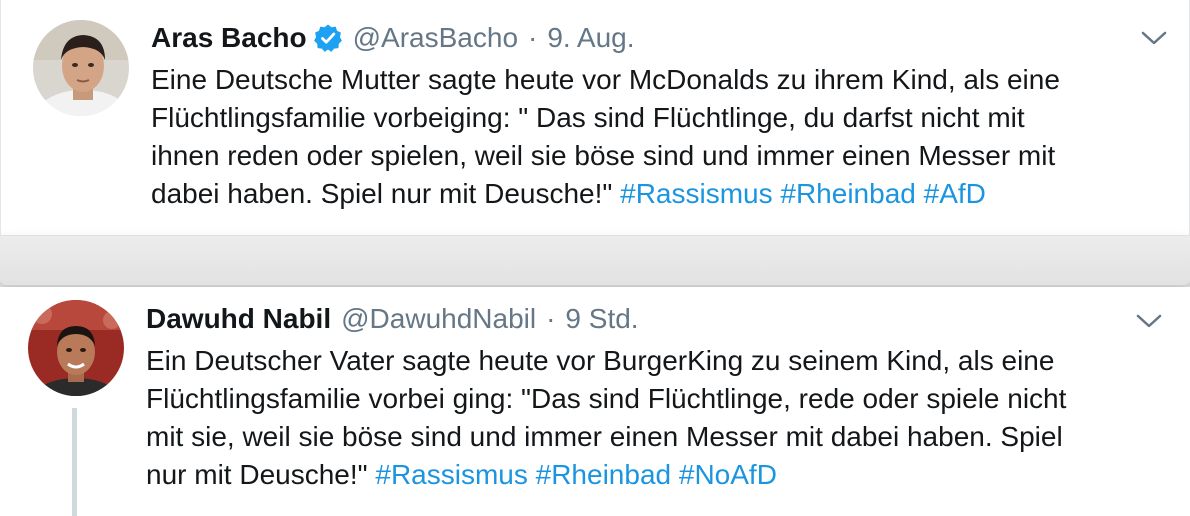 This screenshot has height=516, width=1190. Describe the element at coordinates (74, 462) in the screenshot. I see `thread-connector-line` at that location.